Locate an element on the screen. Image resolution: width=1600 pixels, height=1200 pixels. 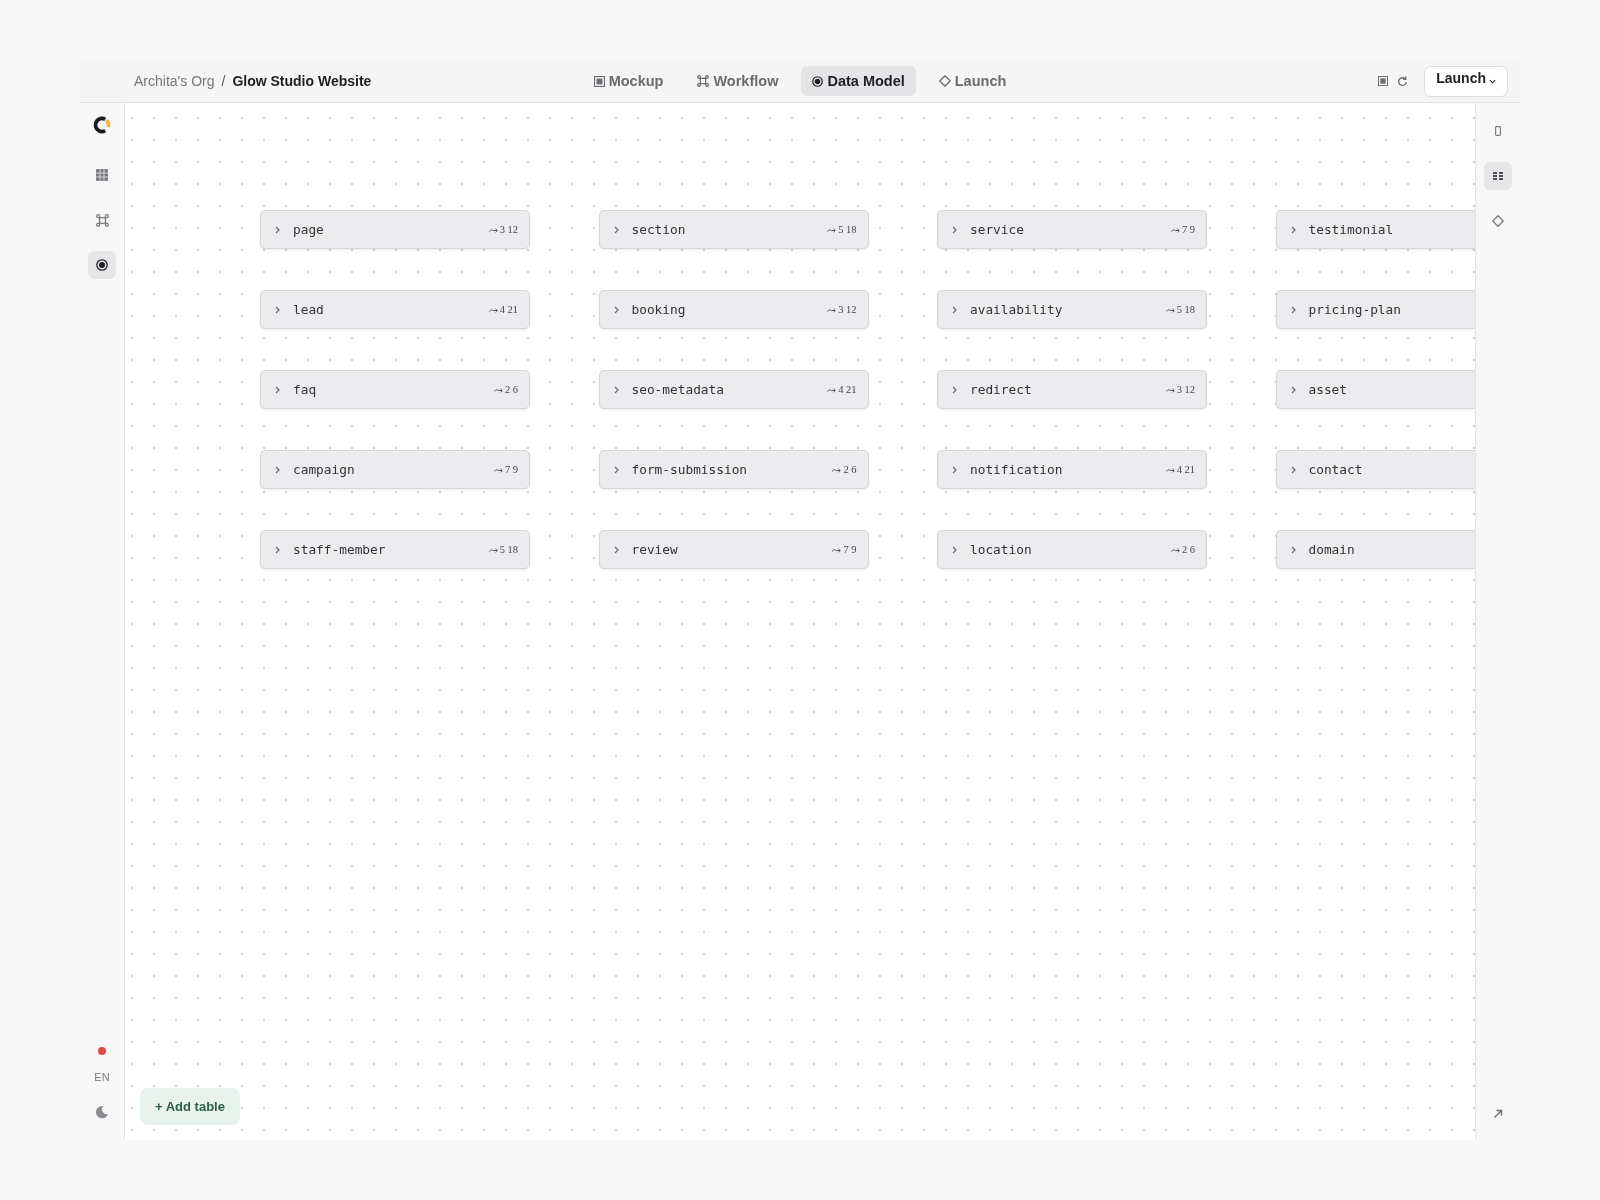
table-card: location 2 6 is located at coordinates (1072, 549).